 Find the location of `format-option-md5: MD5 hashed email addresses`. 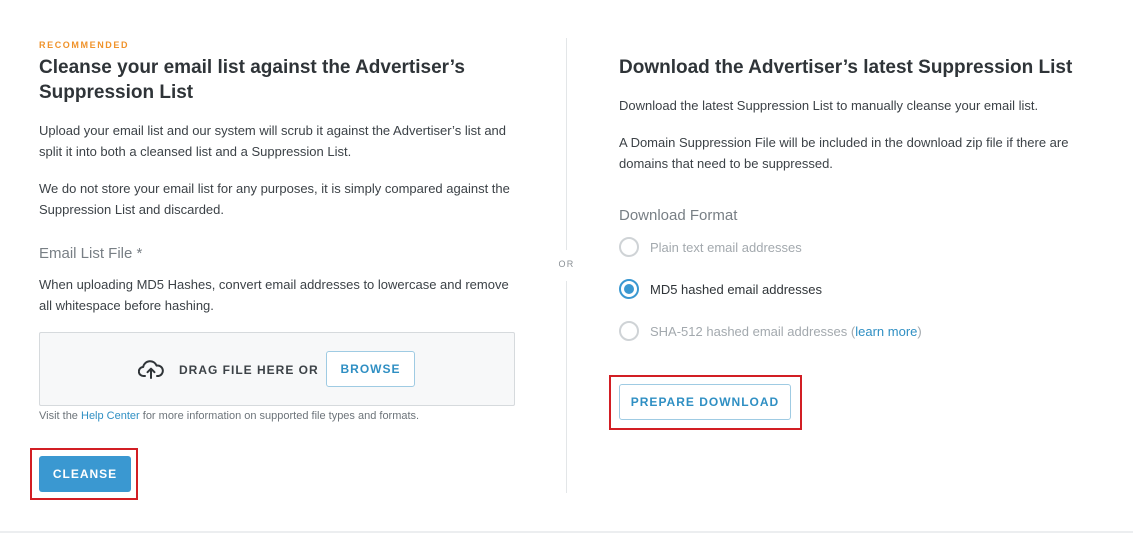

format-option-md5: MD5 hashed email addresses is located at coordinates (720, 289).